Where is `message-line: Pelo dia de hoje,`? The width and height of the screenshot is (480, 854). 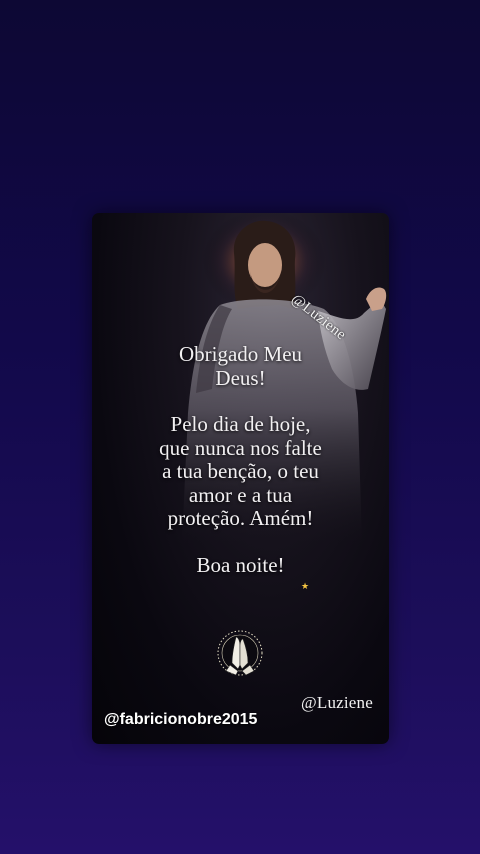
message-line: Pelo dia de hoje, is located at coordinates (240, 424).